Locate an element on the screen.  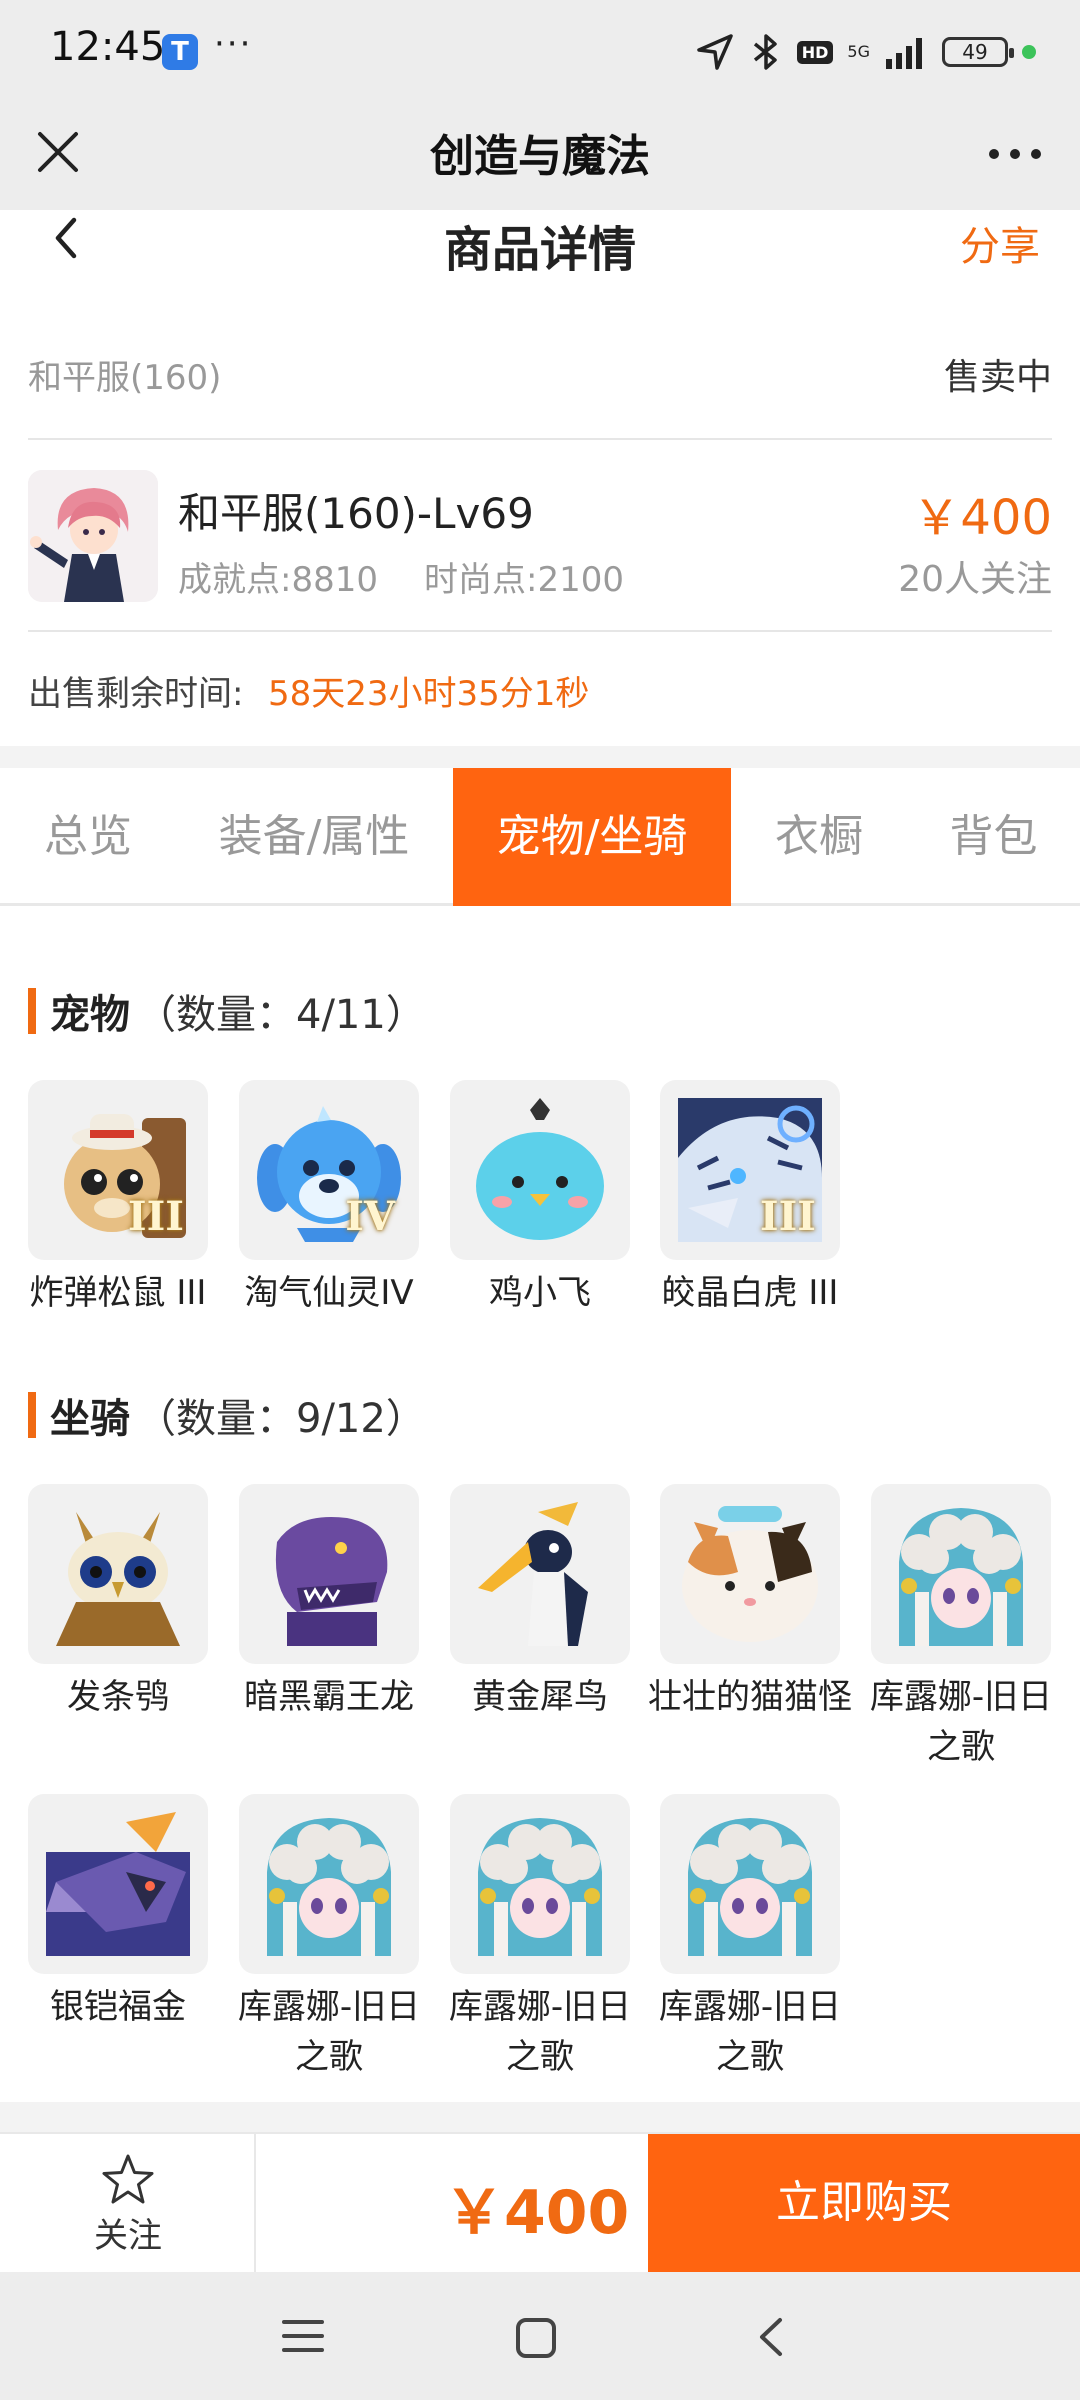
sale-status: 售卖中 is located at coordinates (997, 377).